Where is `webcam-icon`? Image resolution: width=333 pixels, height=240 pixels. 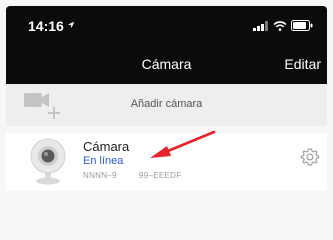
webcam-icon is located at coordinates (48, 161).